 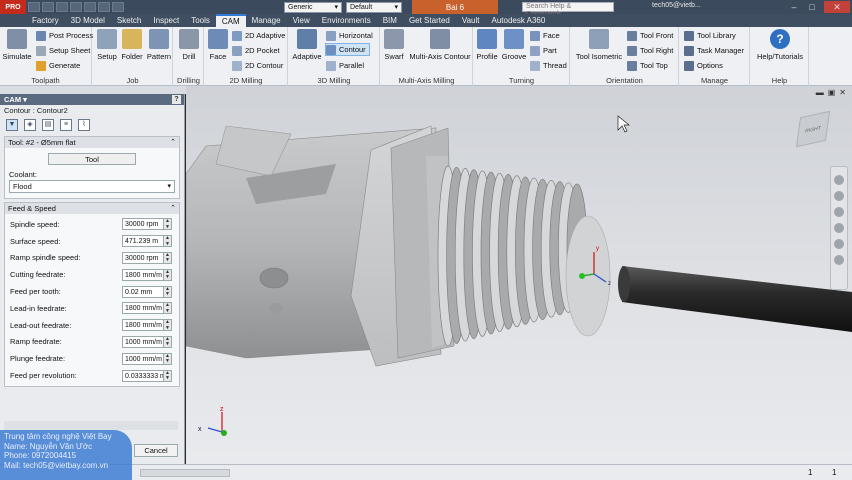 What do you see at coordinates (394, 45) in the screenshot?
I see `swarf-button: Swarf` at bounding box center [394, 45].